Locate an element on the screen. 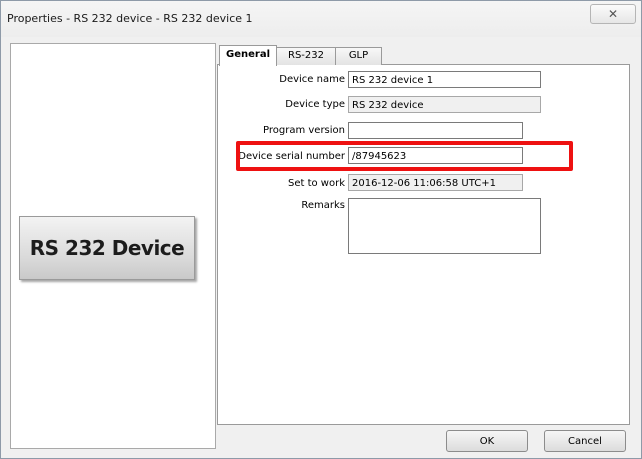 The image size is (642, 459). ok-button: OK is located at coordinates (487, 441).